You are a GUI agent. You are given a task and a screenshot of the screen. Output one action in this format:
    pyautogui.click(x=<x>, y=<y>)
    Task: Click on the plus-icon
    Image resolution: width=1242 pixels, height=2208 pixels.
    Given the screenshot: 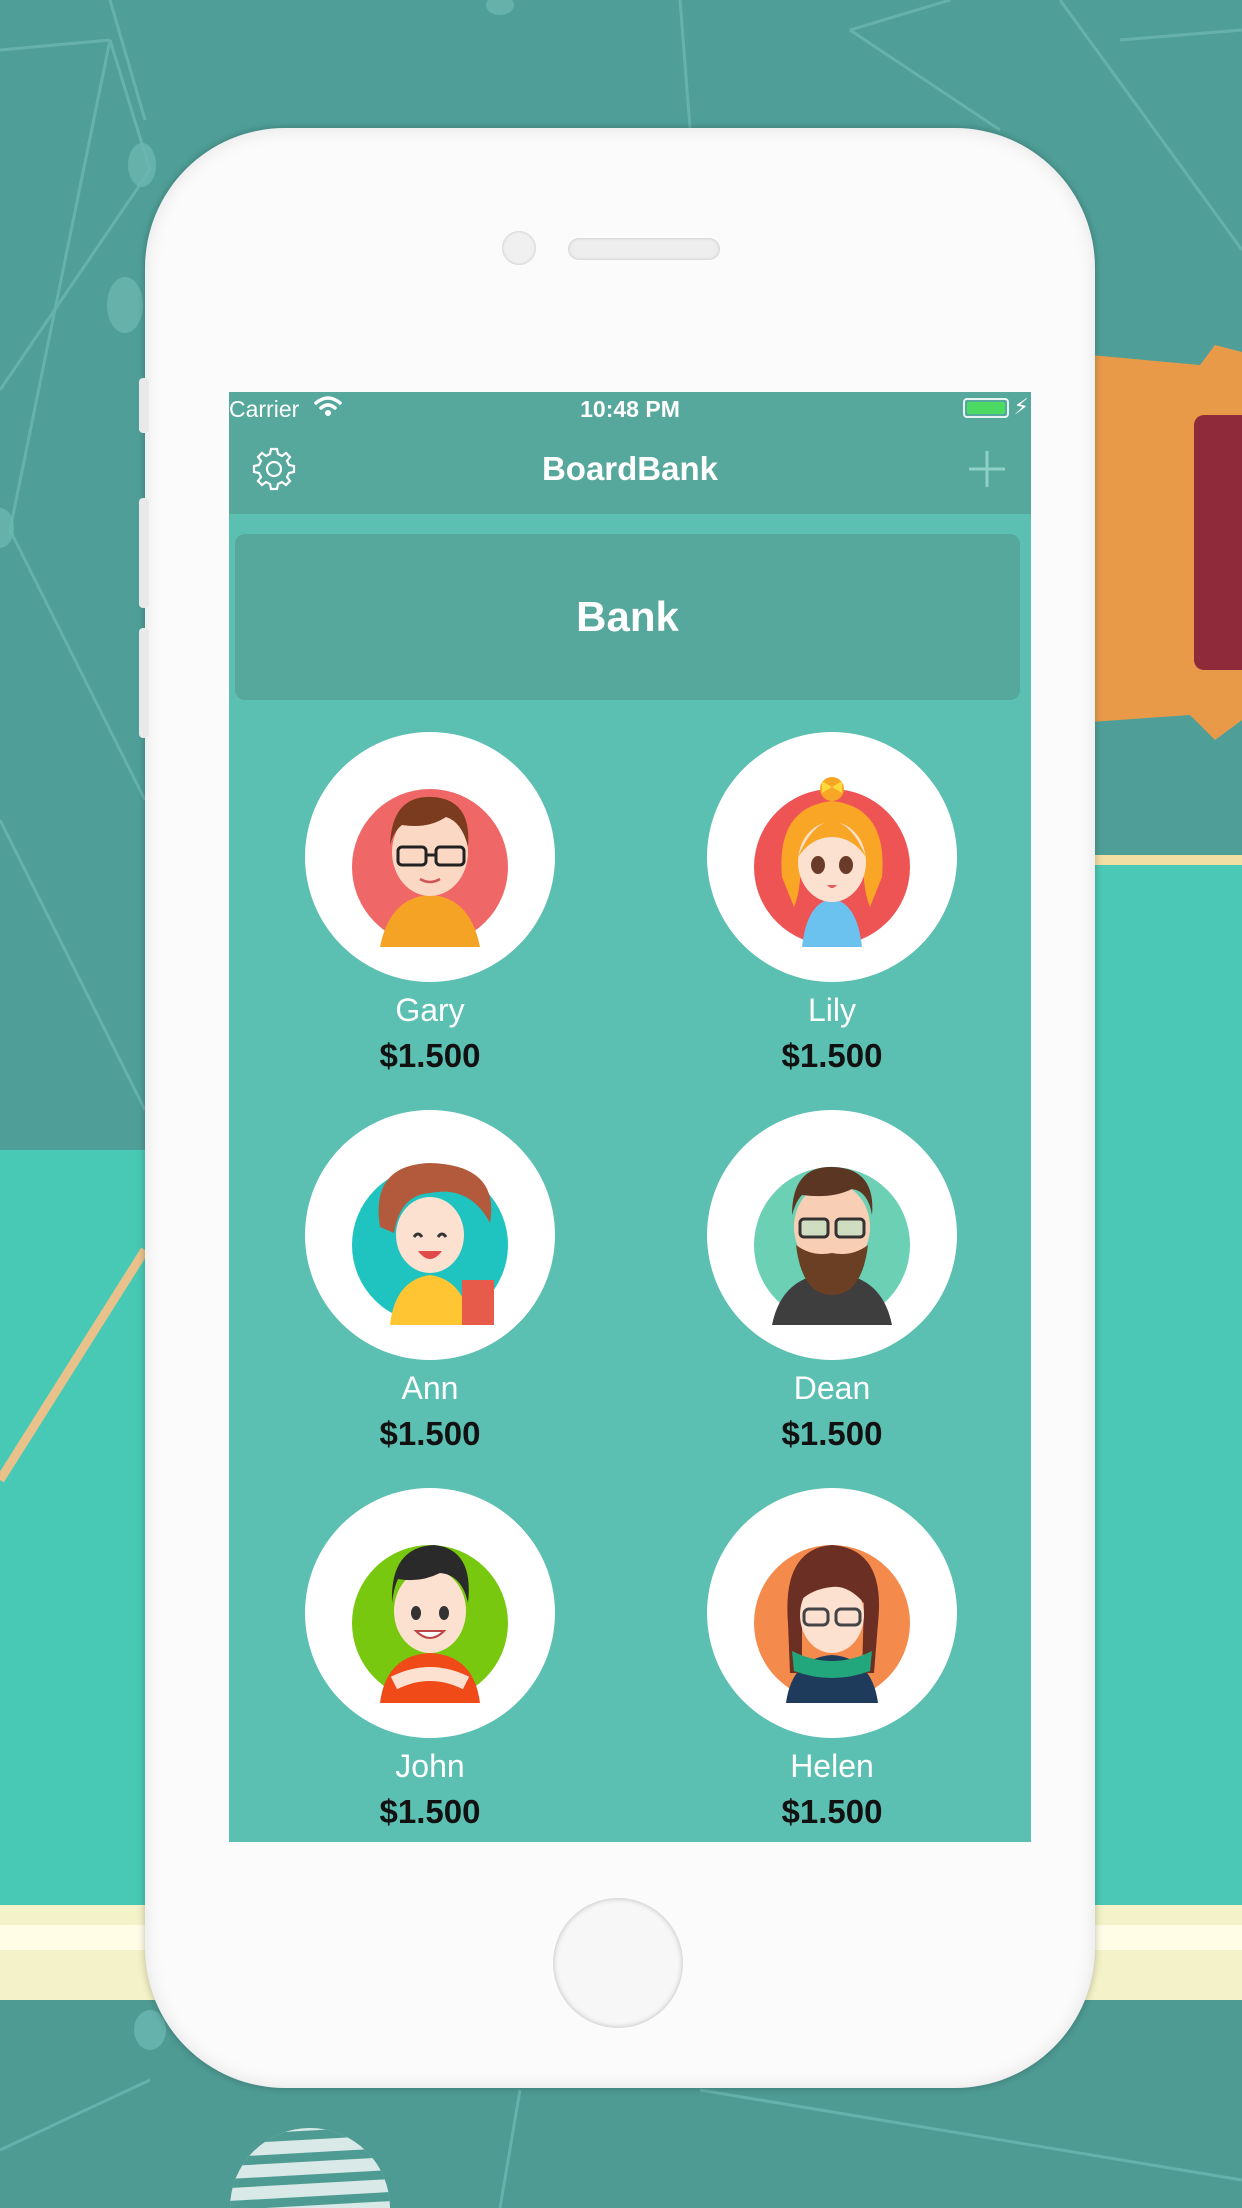 What is the action you would take?
    pyautogui.click(x=987, y=469)
    